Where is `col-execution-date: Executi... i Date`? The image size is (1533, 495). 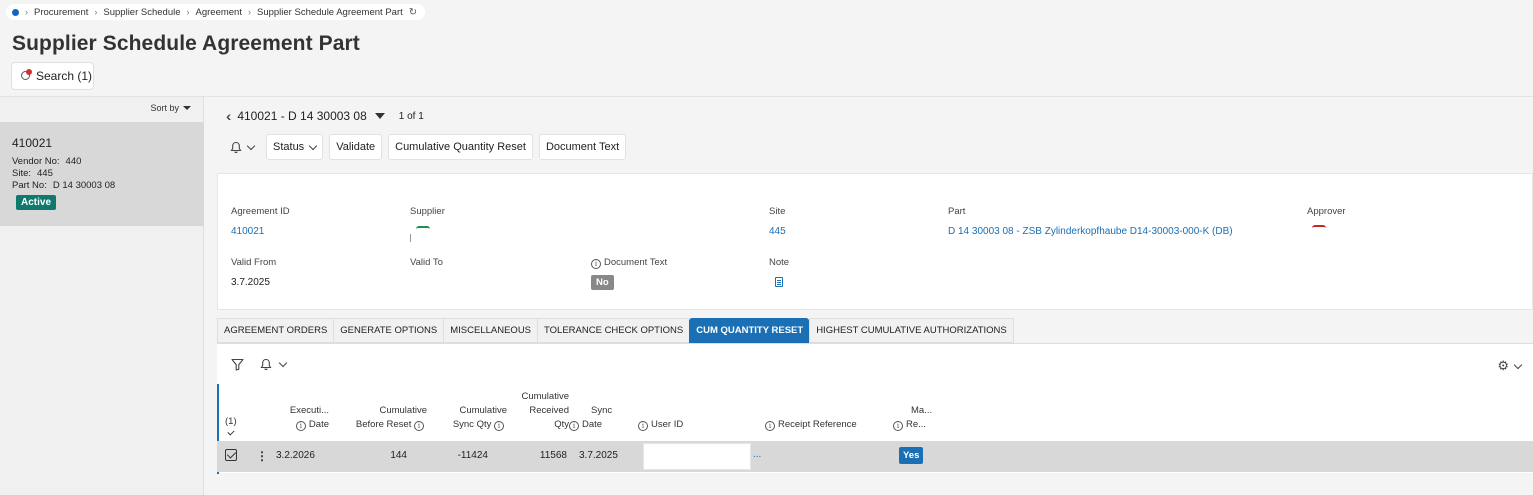
col-execution-date: Executi... i Date is located at coordinates (300, 418).